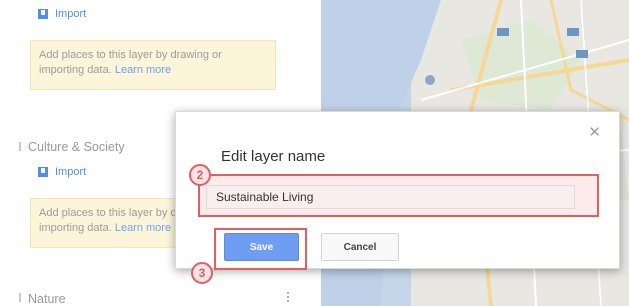  I want to click on dialog-title: Edit layer name, so click(273, 156).